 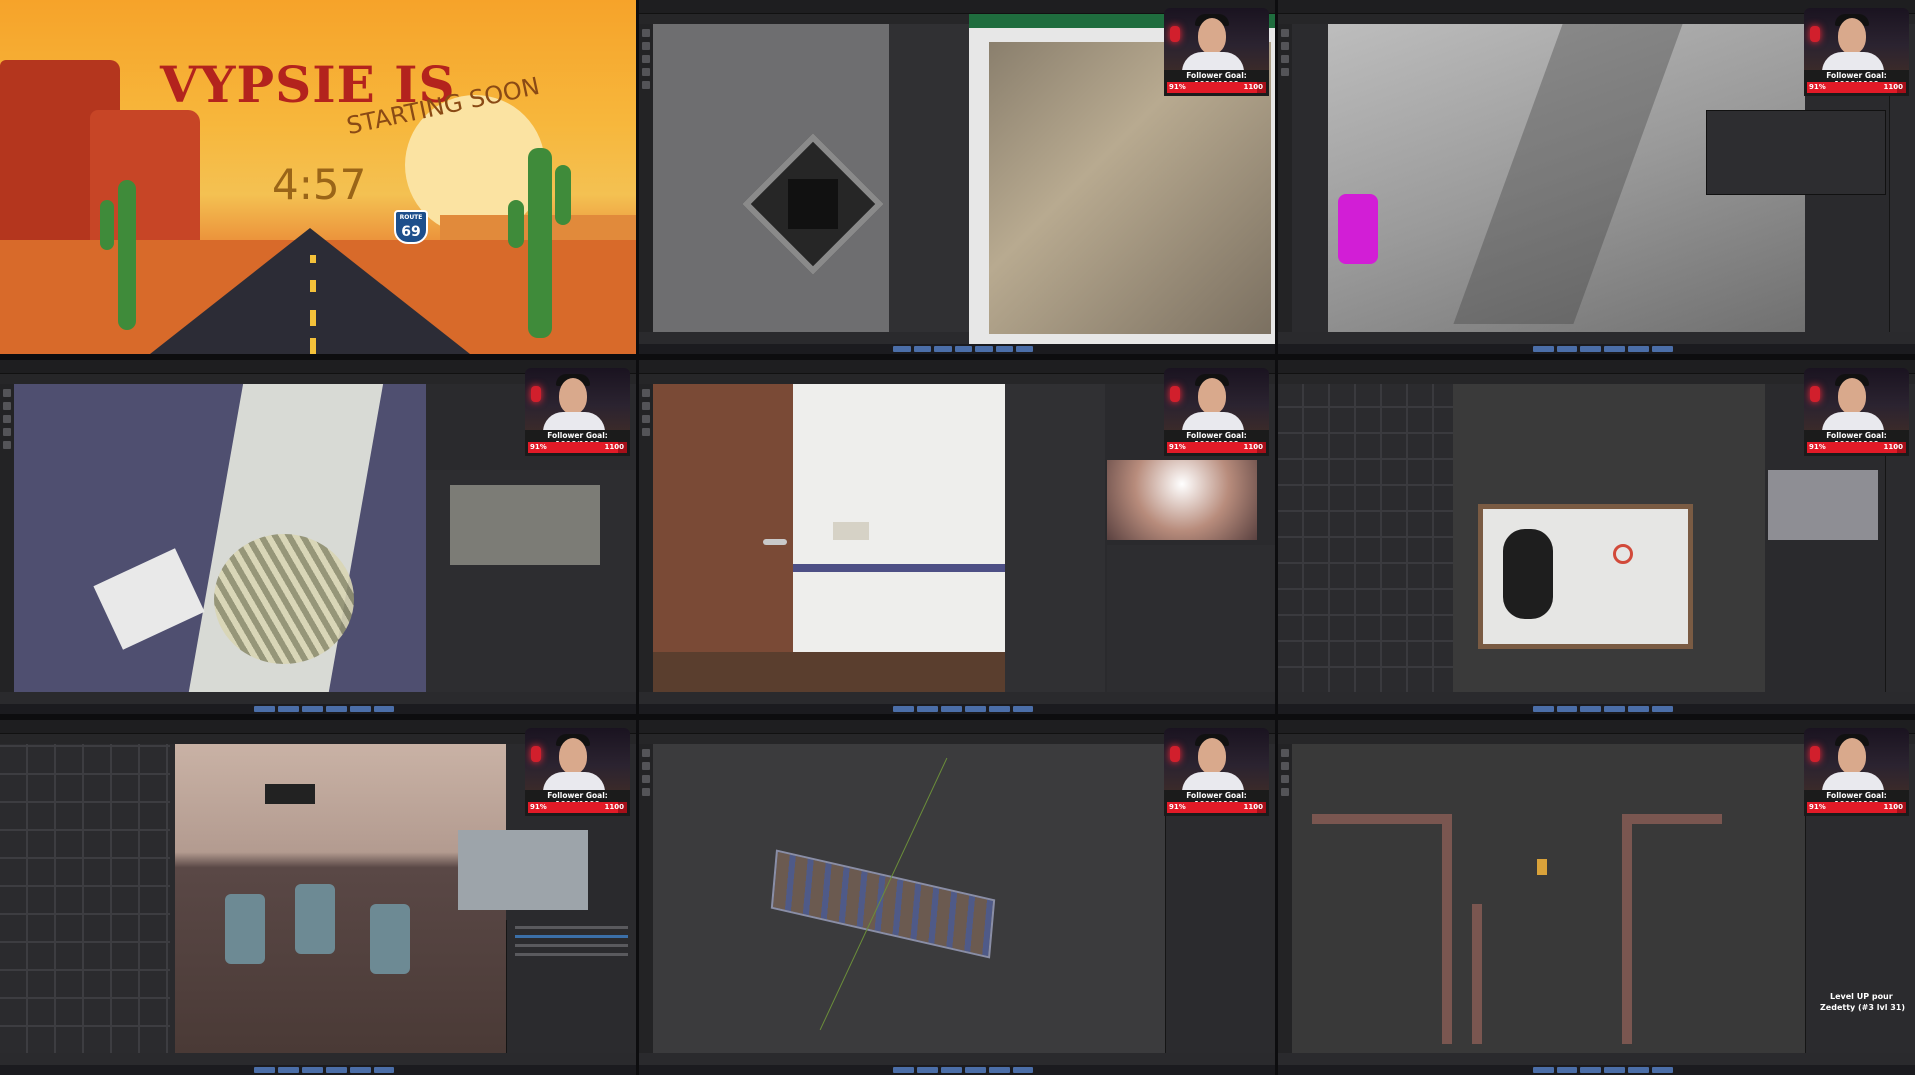 What do you see at coordinates (883, 904) in the screenshot?
I see `building-model` at bounding box center [883, 904].